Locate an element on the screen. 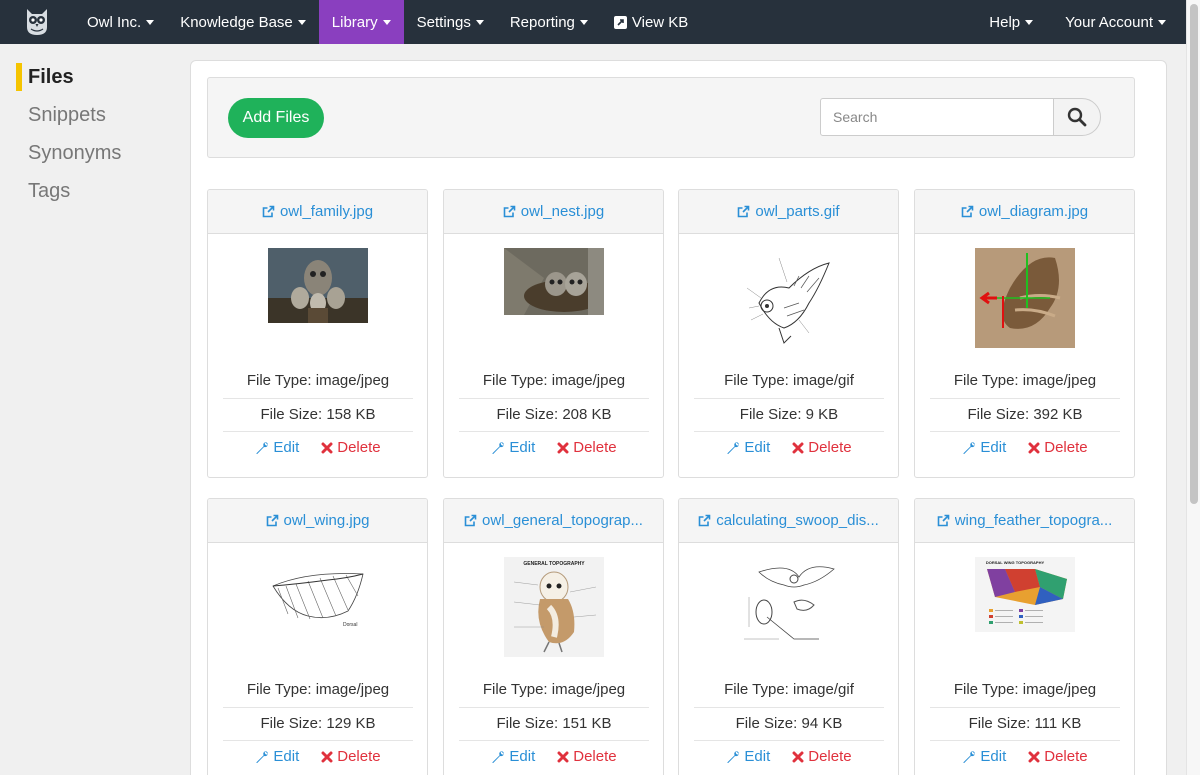 This screenshot has width=1200, height=775. caret-down-icon is located at coordinates (150, 22).